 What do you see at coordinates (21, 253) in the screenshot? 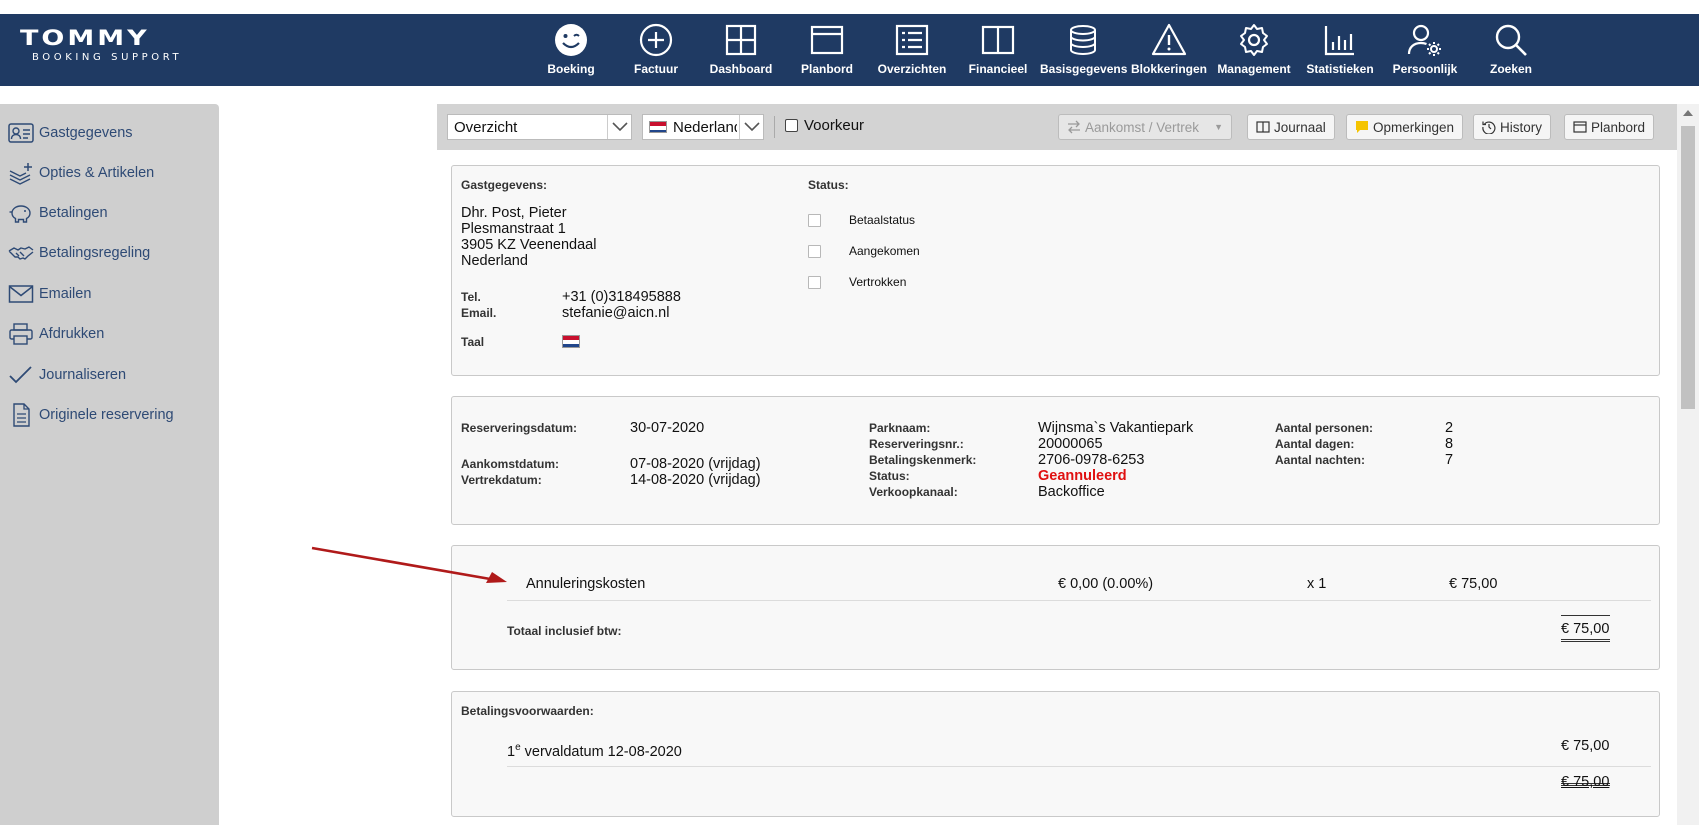
I see `handshake-icon` at bounding box center [21, 253].